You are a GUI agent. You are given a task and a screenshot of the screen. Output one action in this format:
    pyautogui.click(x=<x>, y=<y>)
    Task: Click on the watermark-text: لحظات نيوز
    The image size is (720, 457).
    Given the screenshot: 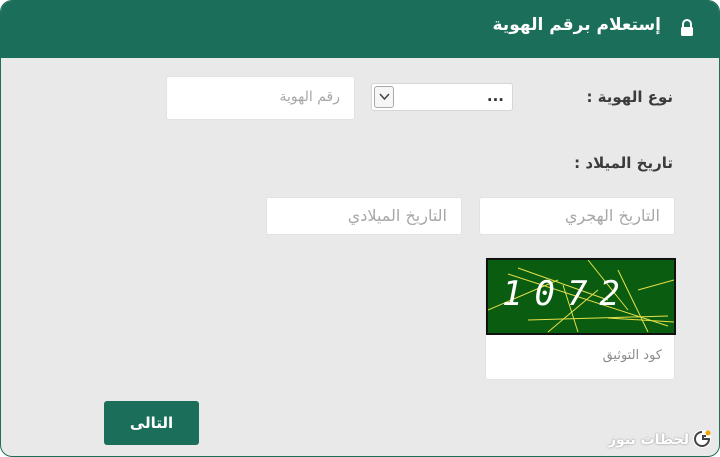 What is the action you would take?
    pyautogui.click(x=648, y=440)
    